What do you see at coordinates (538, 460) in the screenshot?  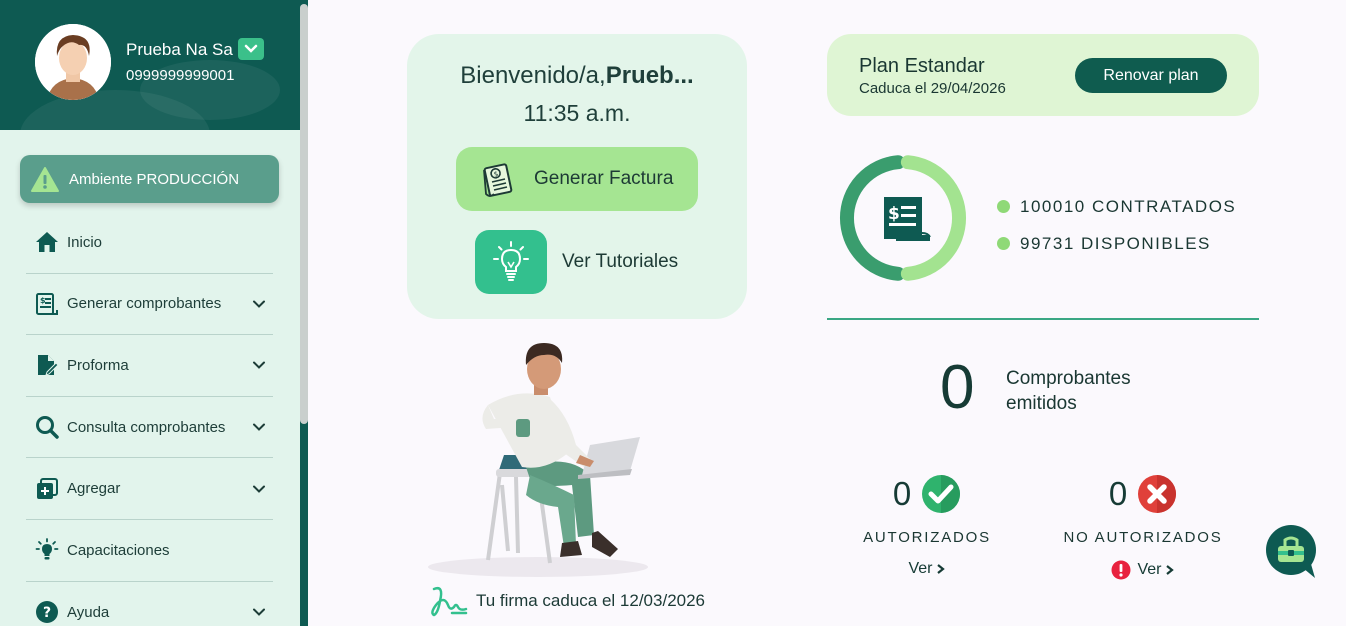 I see `person-laptop-illustration` at bounding box center [538, 460].